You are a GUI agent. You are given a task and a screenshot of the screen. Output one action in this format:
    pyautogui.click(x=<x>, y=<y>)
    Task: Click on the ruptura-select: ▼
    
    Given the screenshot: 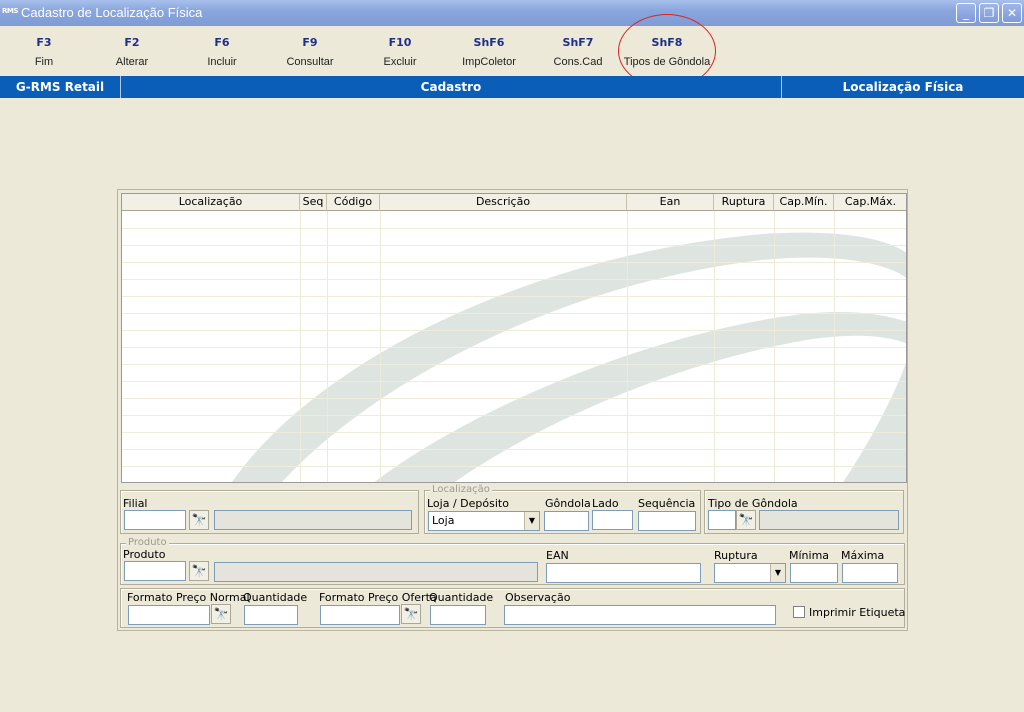 What is the action you would take?
    pyautogui.click(x=750, y=573)
    